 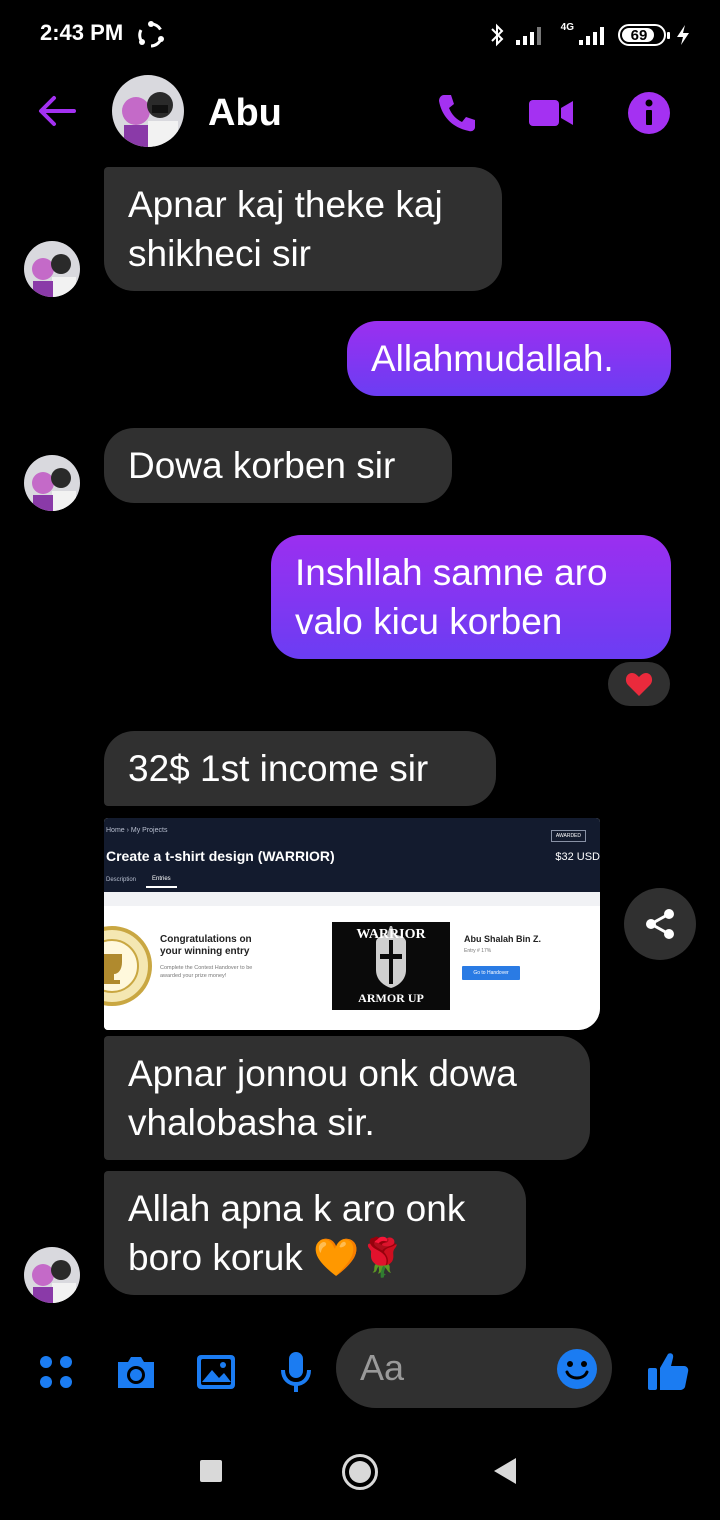 I want to click on tab-entries: Entries, so click(x=161, y=880).